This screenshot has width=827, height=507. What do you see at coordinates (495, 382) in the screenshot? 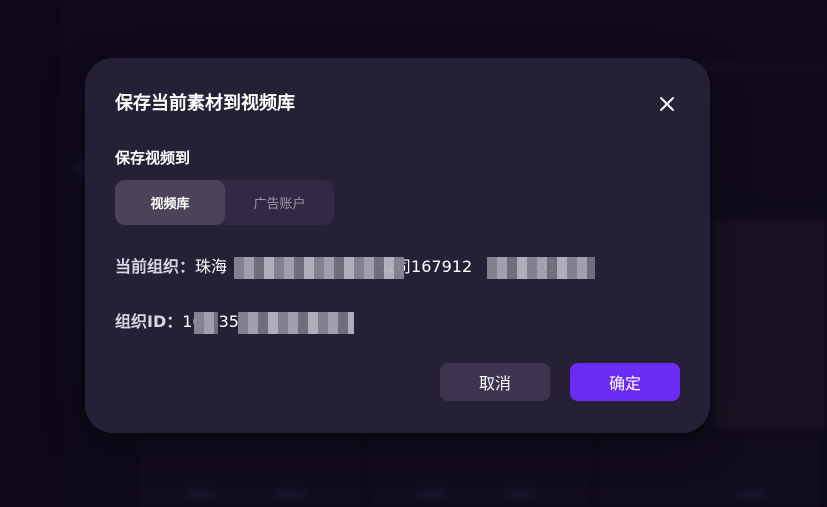
I see `cancel-button: 取消` at bounding box center [495, 382].